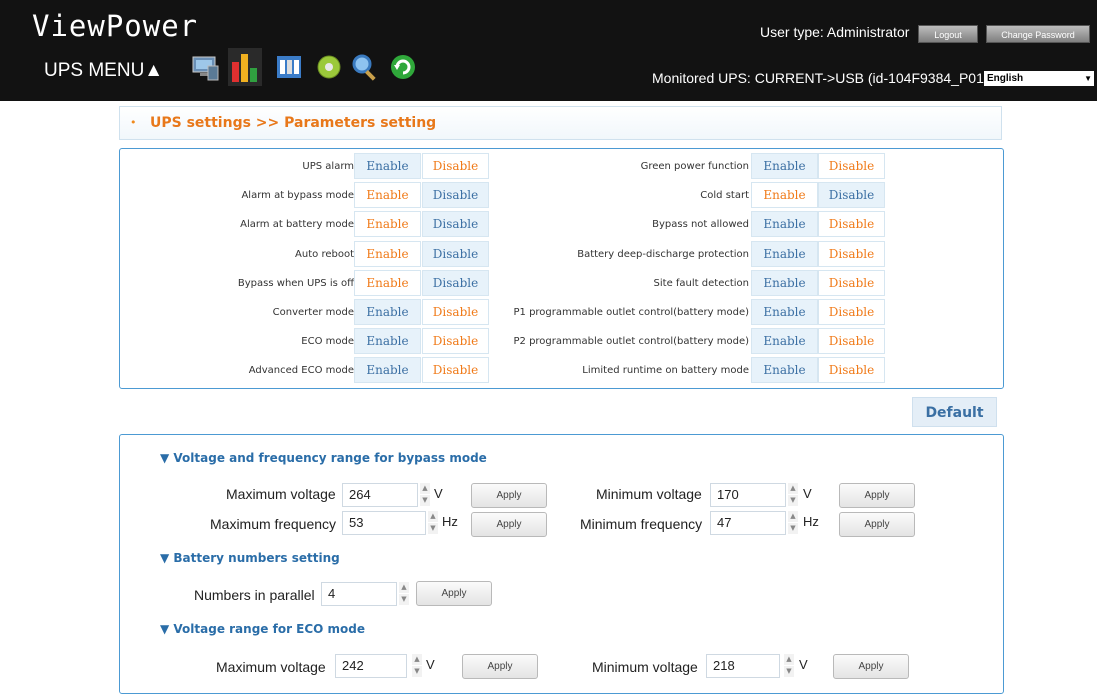 Image resolution: width=1097 pixels, height=694 pixels. I want to click on green-power-function-enable-button: Enable, so click(784, 166).